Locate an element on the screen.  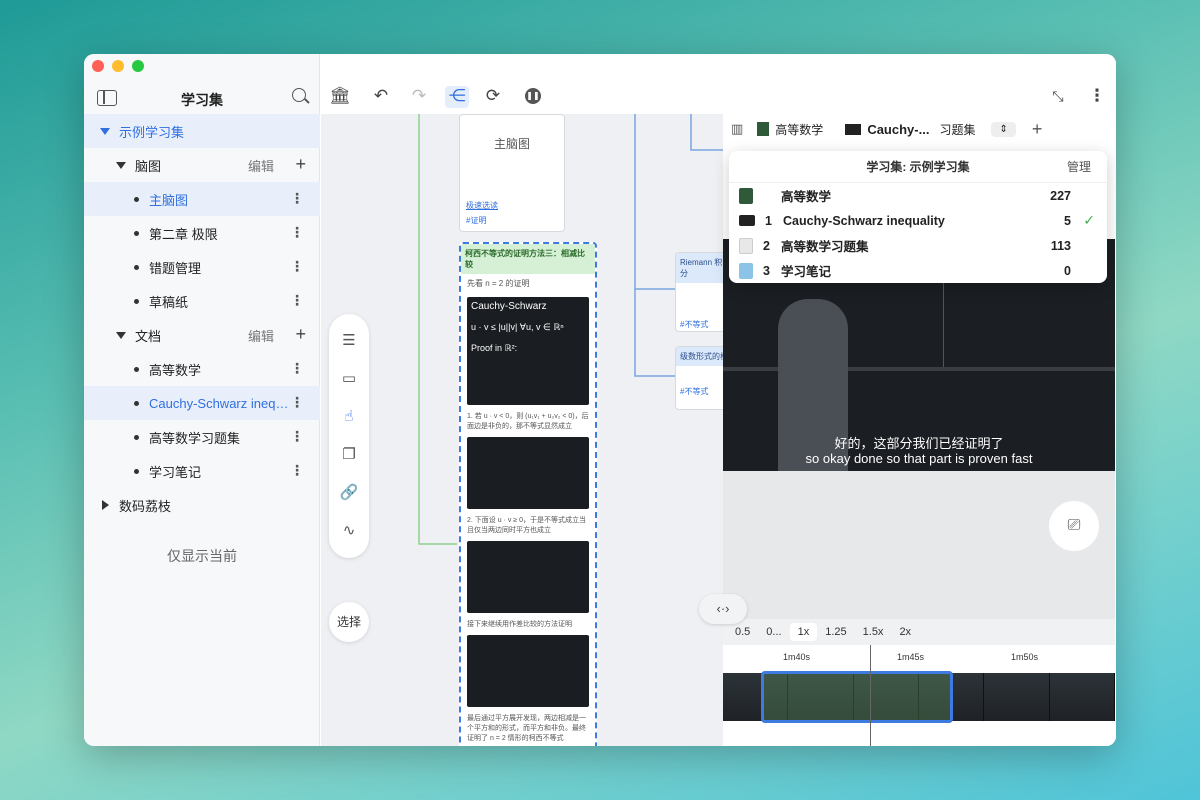
tab-document: 高等数学 is located at coordinates (799, 129).